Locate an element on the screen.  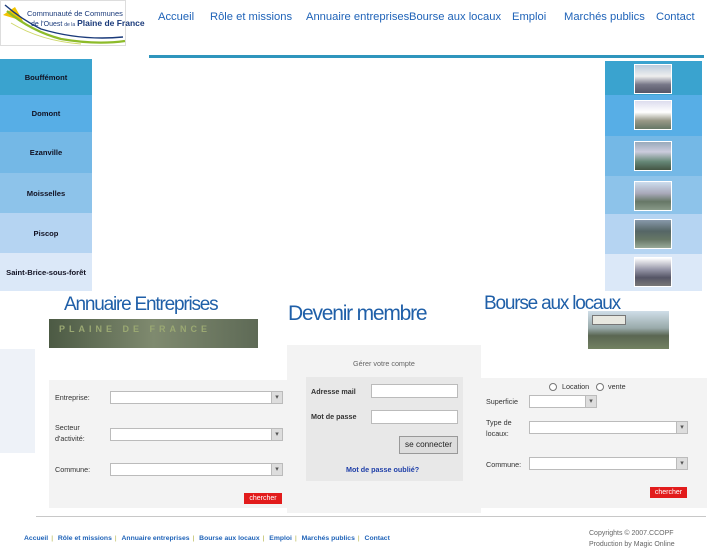
annuaire-title: Annuaire Entreprises is located at coordinates (141, 304).